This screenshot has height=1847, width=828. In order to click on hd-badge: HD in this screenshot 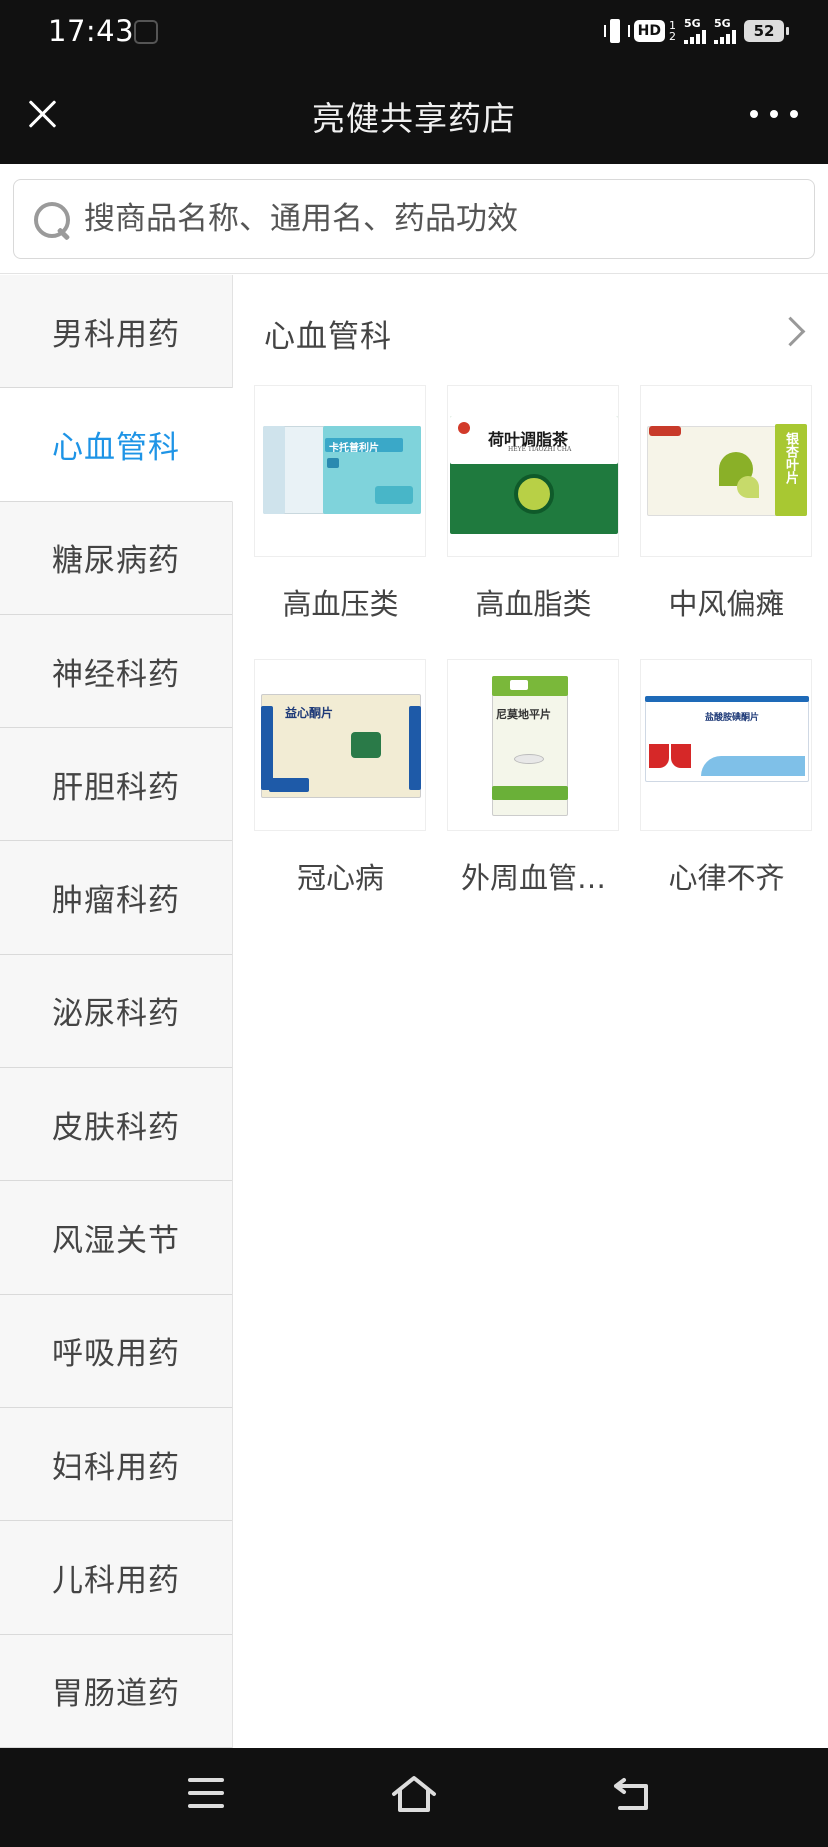, I will do `click(649, 31)`.